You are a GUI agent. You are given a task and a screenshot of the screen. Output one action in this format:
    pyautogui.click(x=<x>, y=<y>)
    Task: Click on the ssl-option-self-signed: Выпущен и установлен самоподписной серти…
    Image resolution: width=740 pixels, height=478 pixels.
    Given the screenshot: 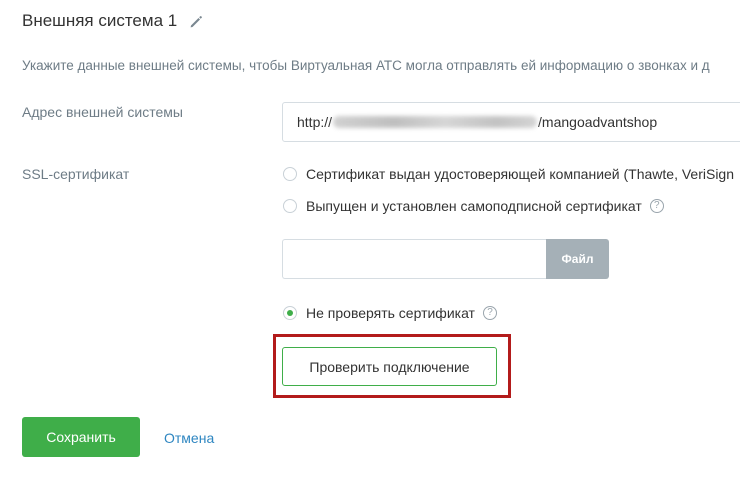 What is the action you would take?
    pyautogui.click(x=473, y=206)
    